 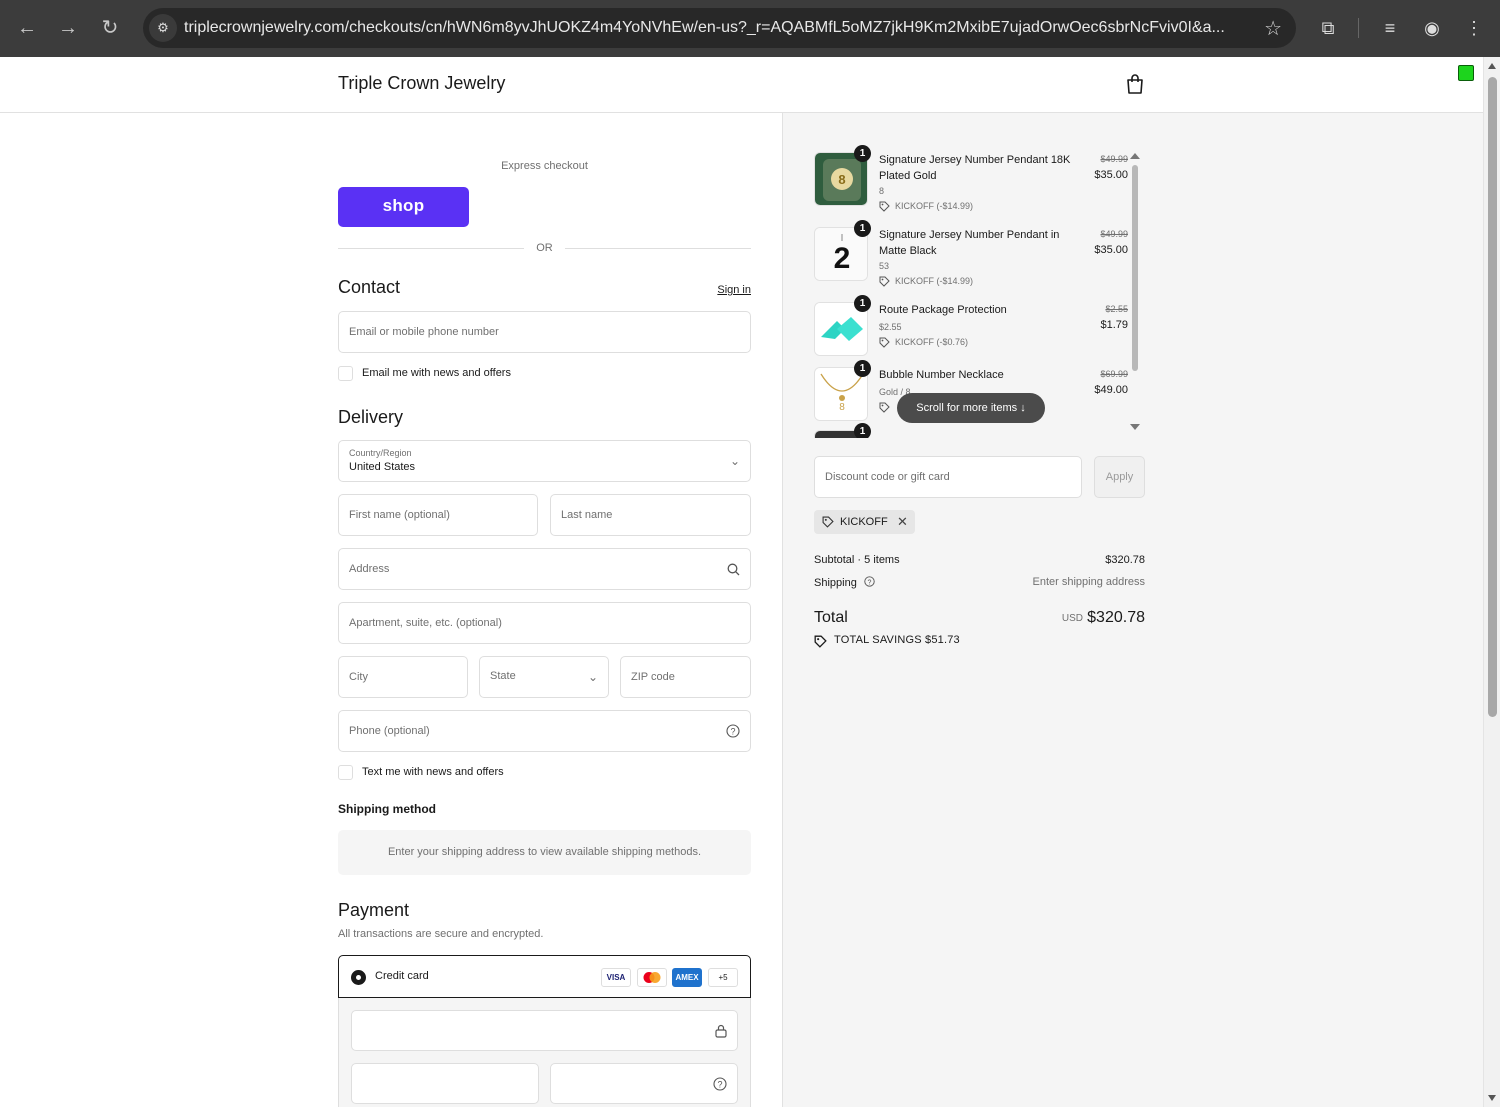 What do you see at coordinates (897, 640) in the screenshot?
I see `total-savings: TOTAL SAVINGS $51.73` at bounding box center [897, 640].